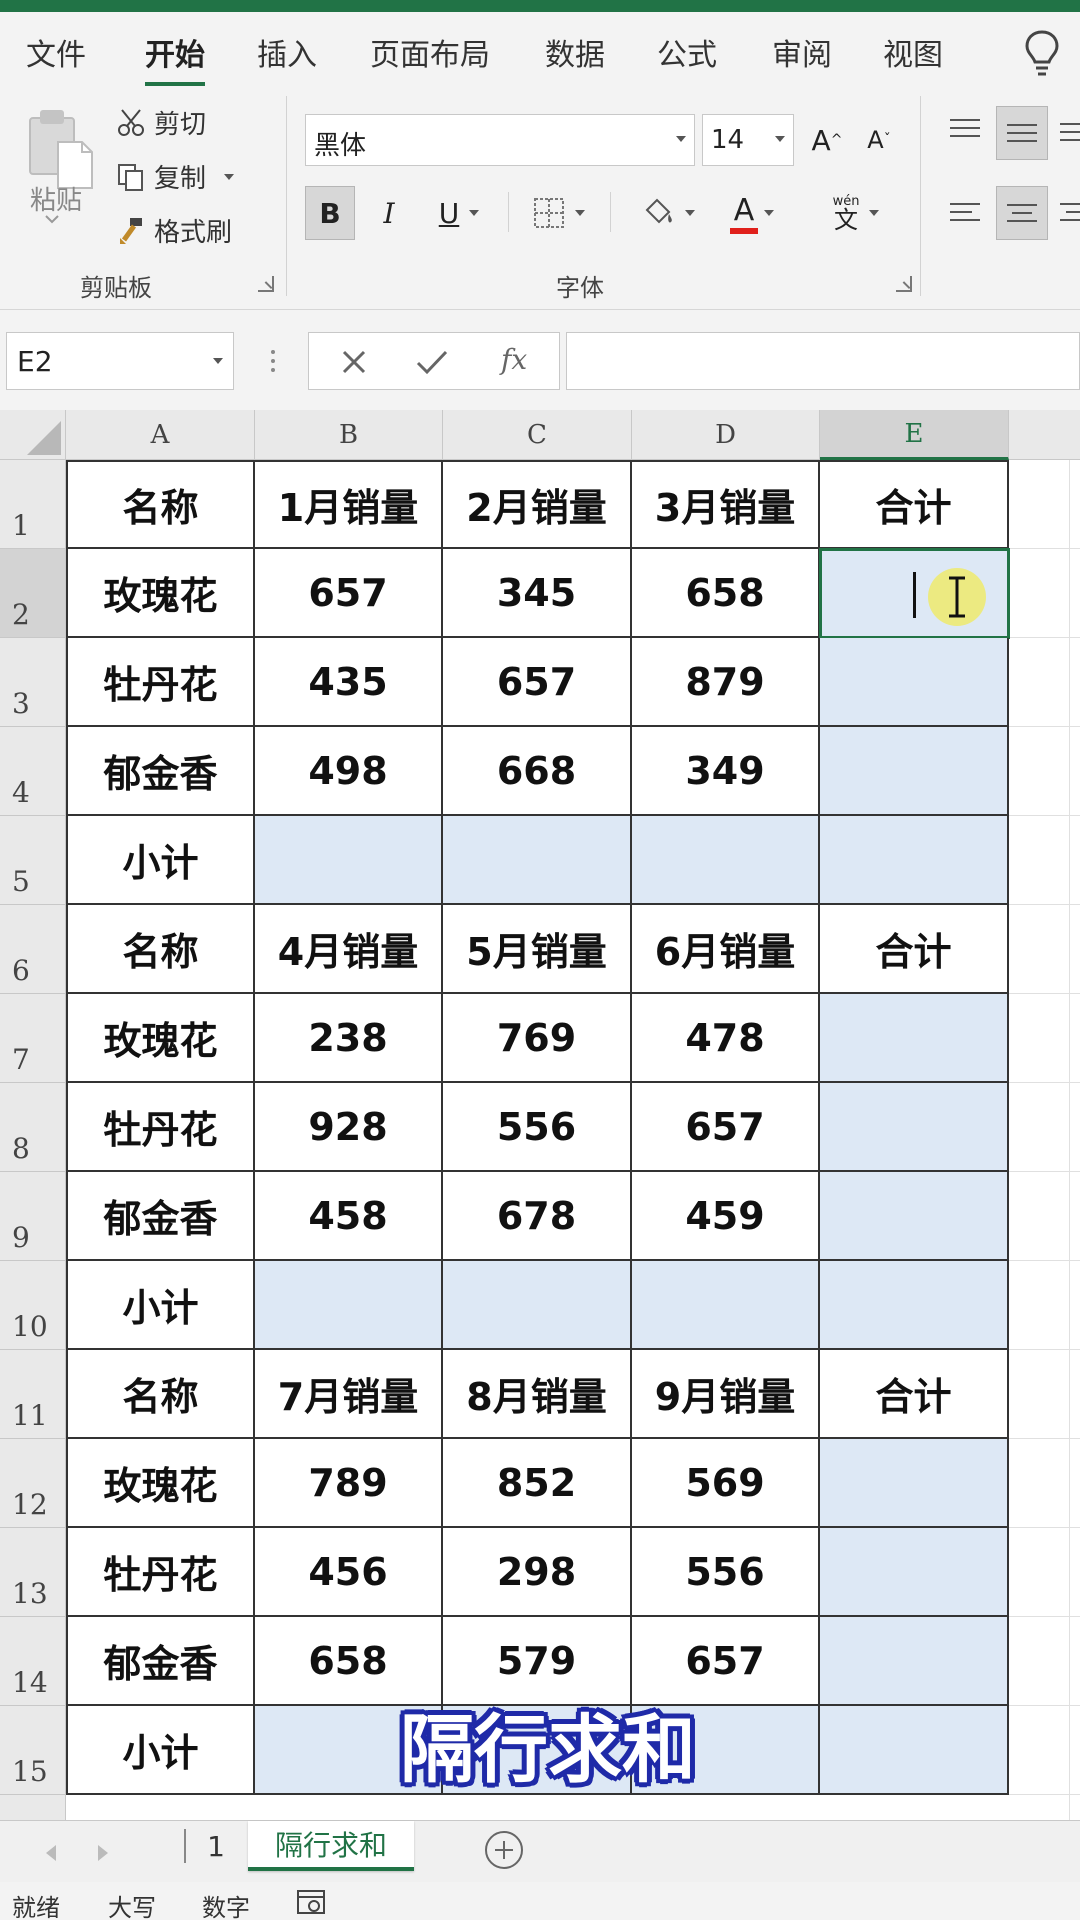 Image resolution: width=1080 pixels, height=1920 pixels. What do you see at coordinates (160, 1750) in the screenshot?
I see `cell-a15: 小计` at bounding box center [160, 1750].